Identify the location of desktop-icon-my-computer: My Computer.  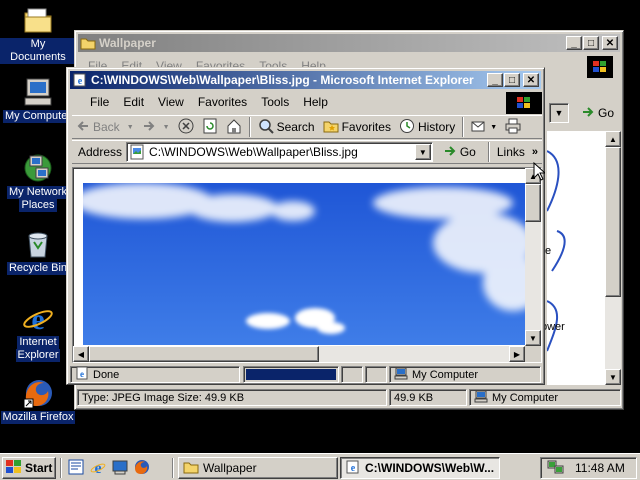
(38, 99).